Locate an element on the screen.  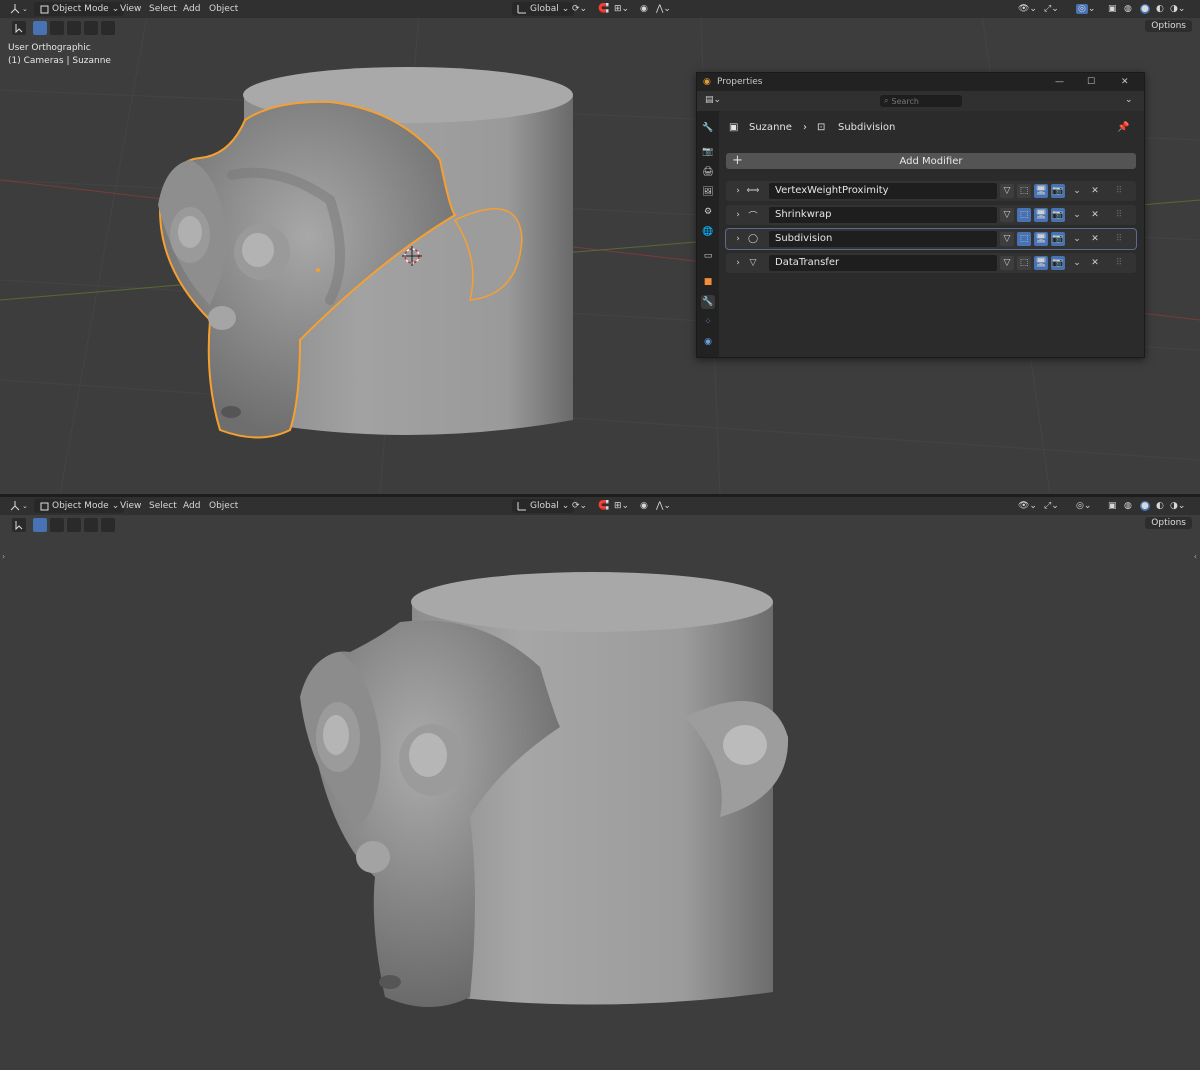
close-icon: ✕ is located at coordinates (1125, 82).